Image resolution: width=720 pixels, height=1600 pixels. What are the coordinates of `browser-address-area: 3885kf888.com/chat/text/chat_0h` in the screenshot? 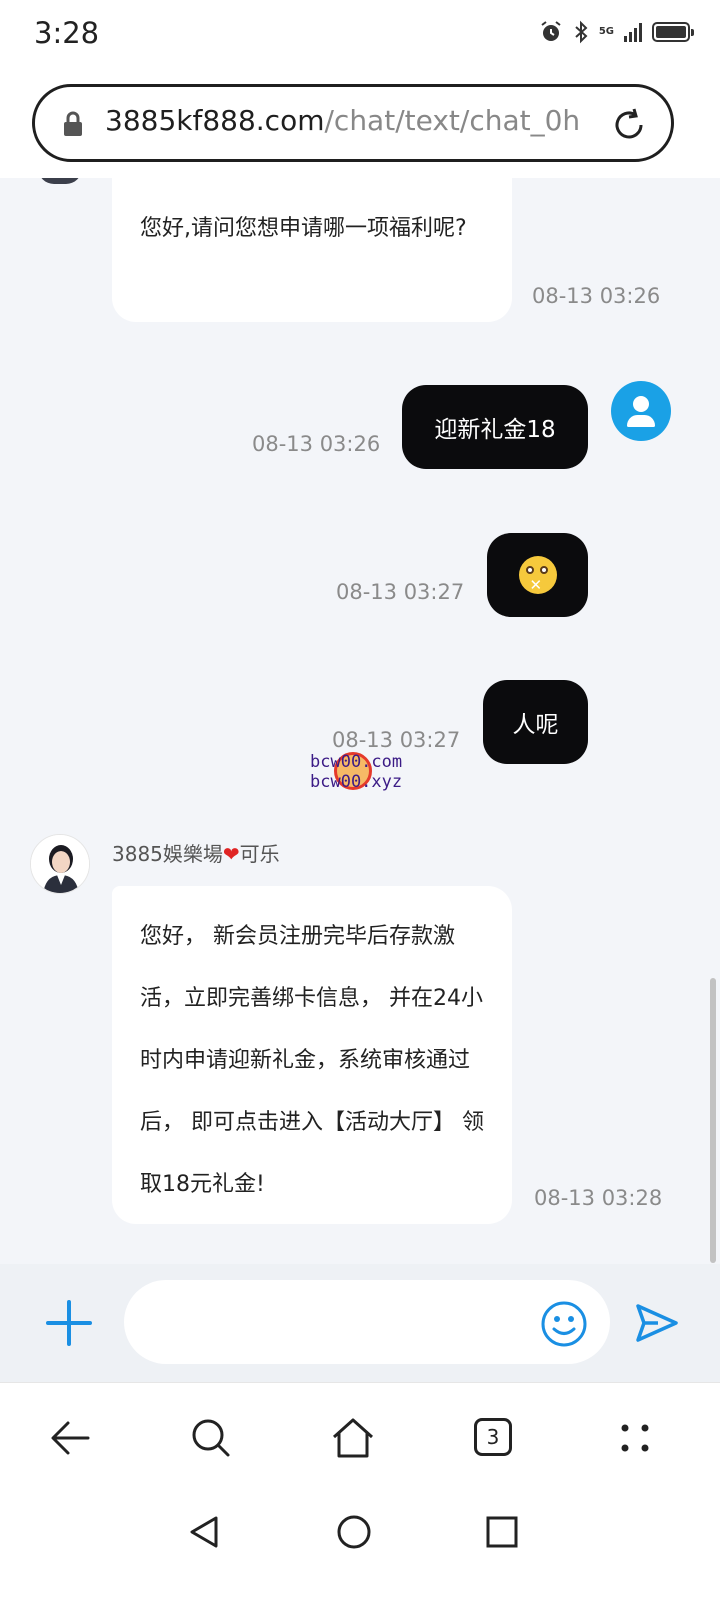 It's located at (360, 125).